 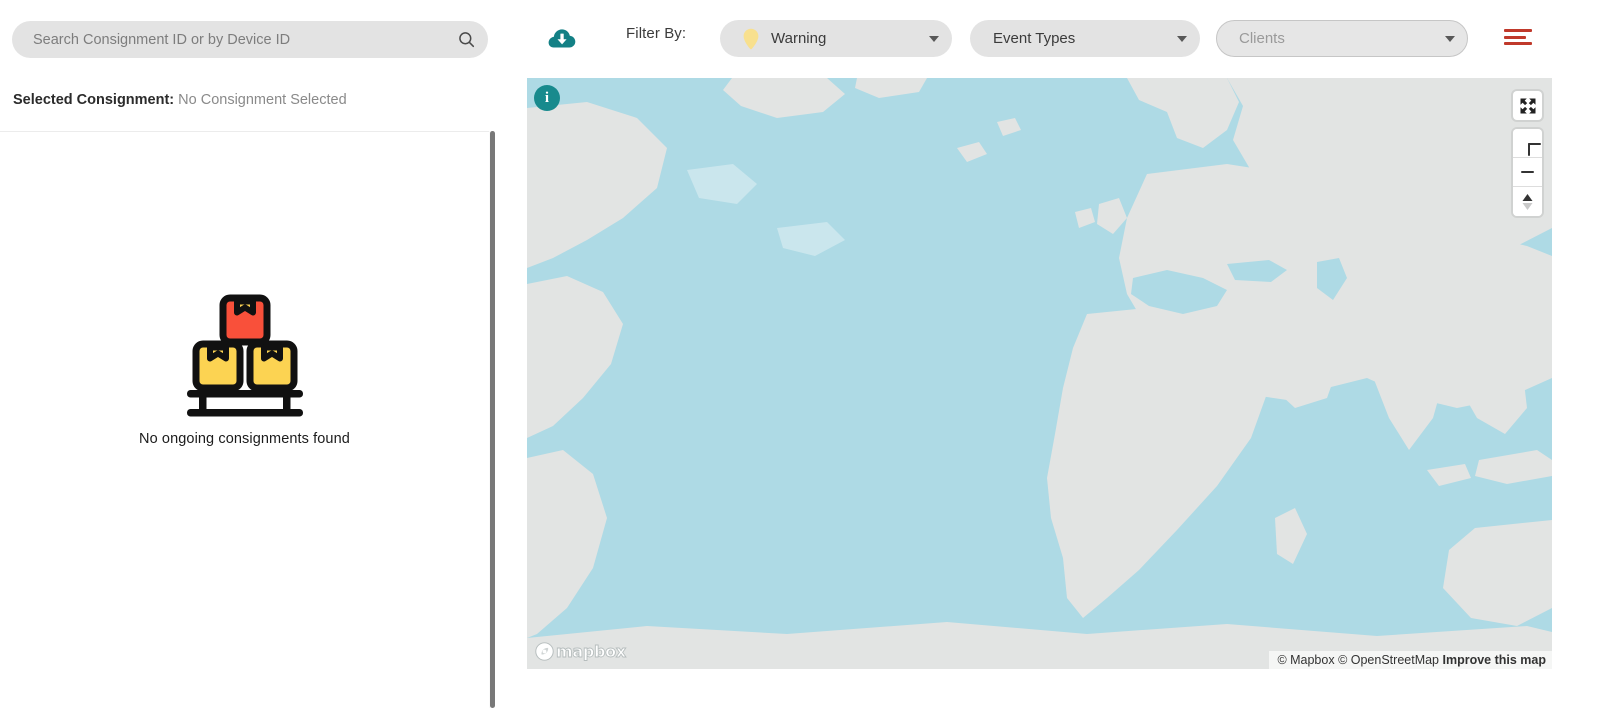 I want to click on search-icon, so click(x=466, y=40).